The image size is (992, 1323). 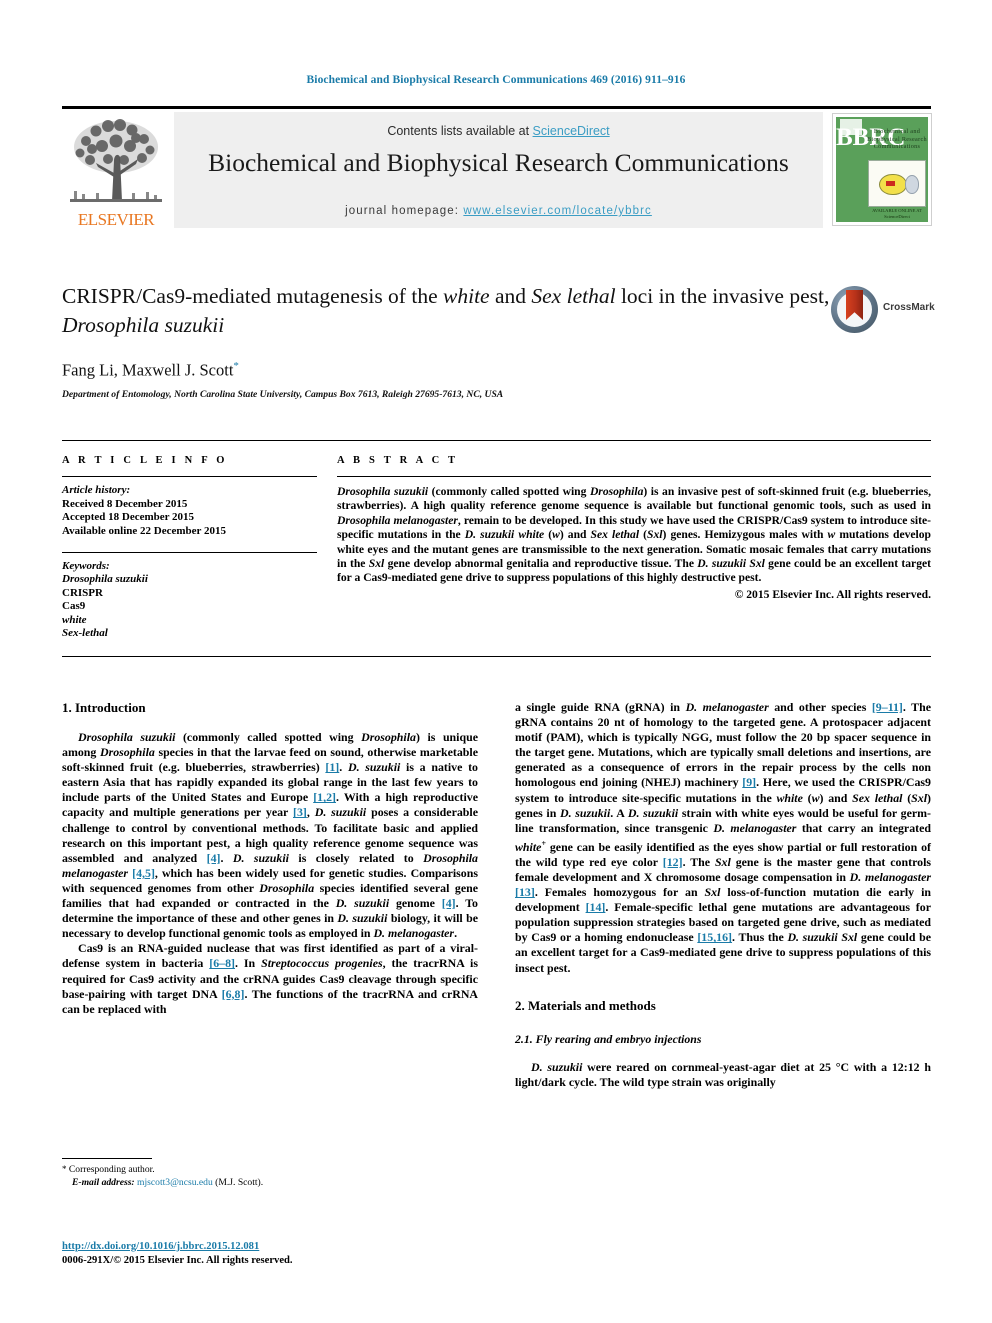 What do you see at coordinates (226, 857) in the screenshot?
I see `text-run: .` at bounding box center [226, 857].